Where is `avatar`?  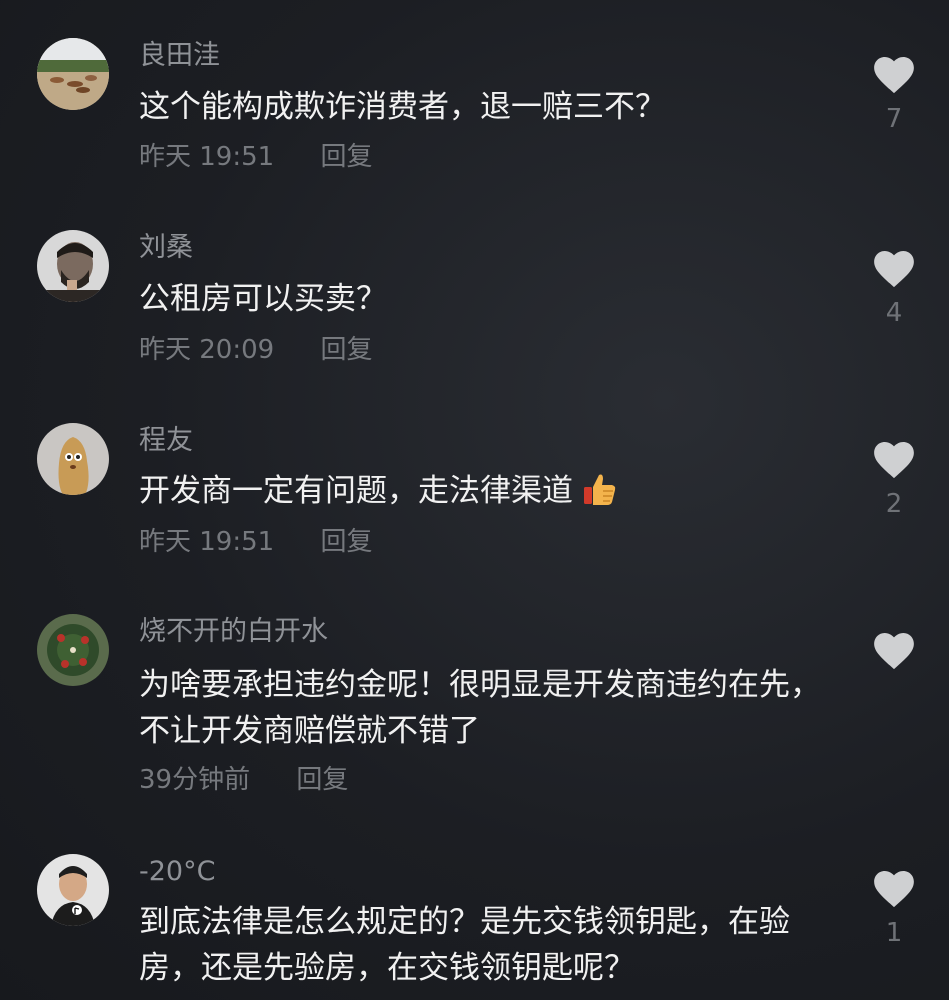
avatar is located at coordinates (73, 890).